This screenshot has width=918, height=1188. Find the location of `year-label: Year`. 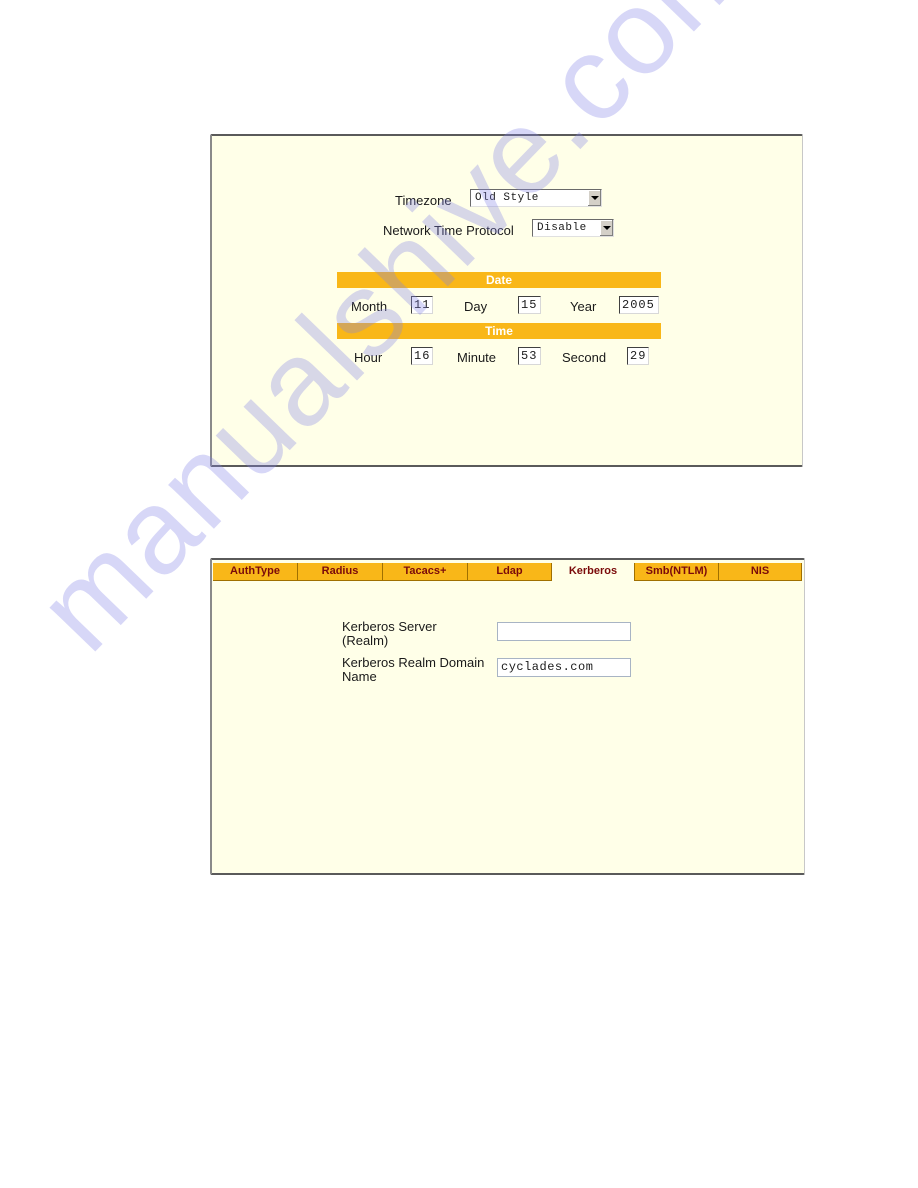

year-label: Year is located at coordinates (583, 306).